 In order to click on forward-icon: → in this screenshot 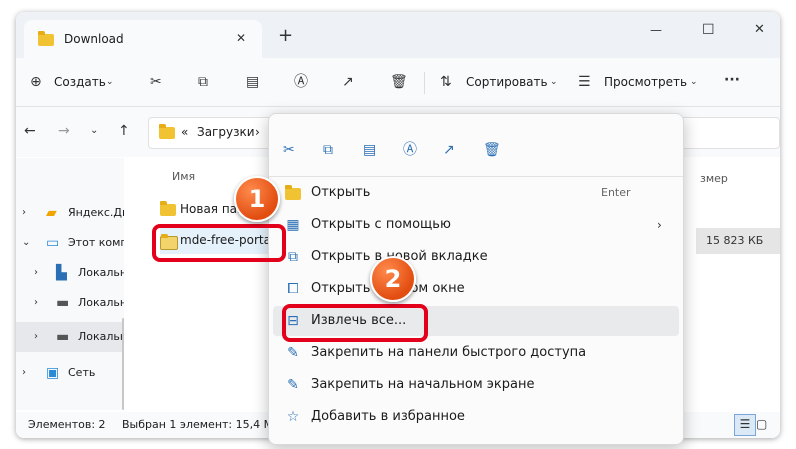, I will do `click(64, 131)`.